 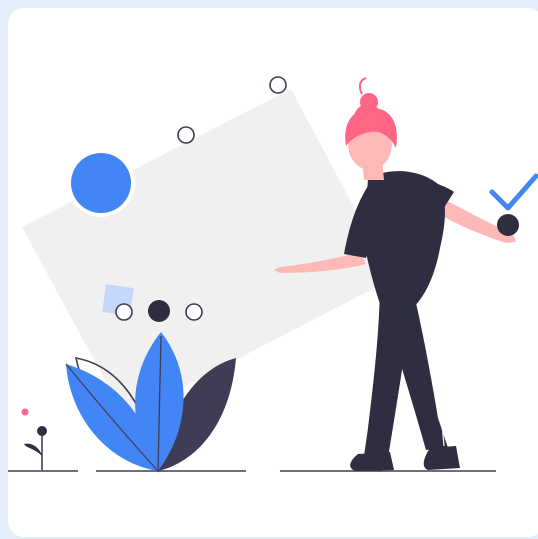 I want to click on dark-dot, so click(x=159, y=311).